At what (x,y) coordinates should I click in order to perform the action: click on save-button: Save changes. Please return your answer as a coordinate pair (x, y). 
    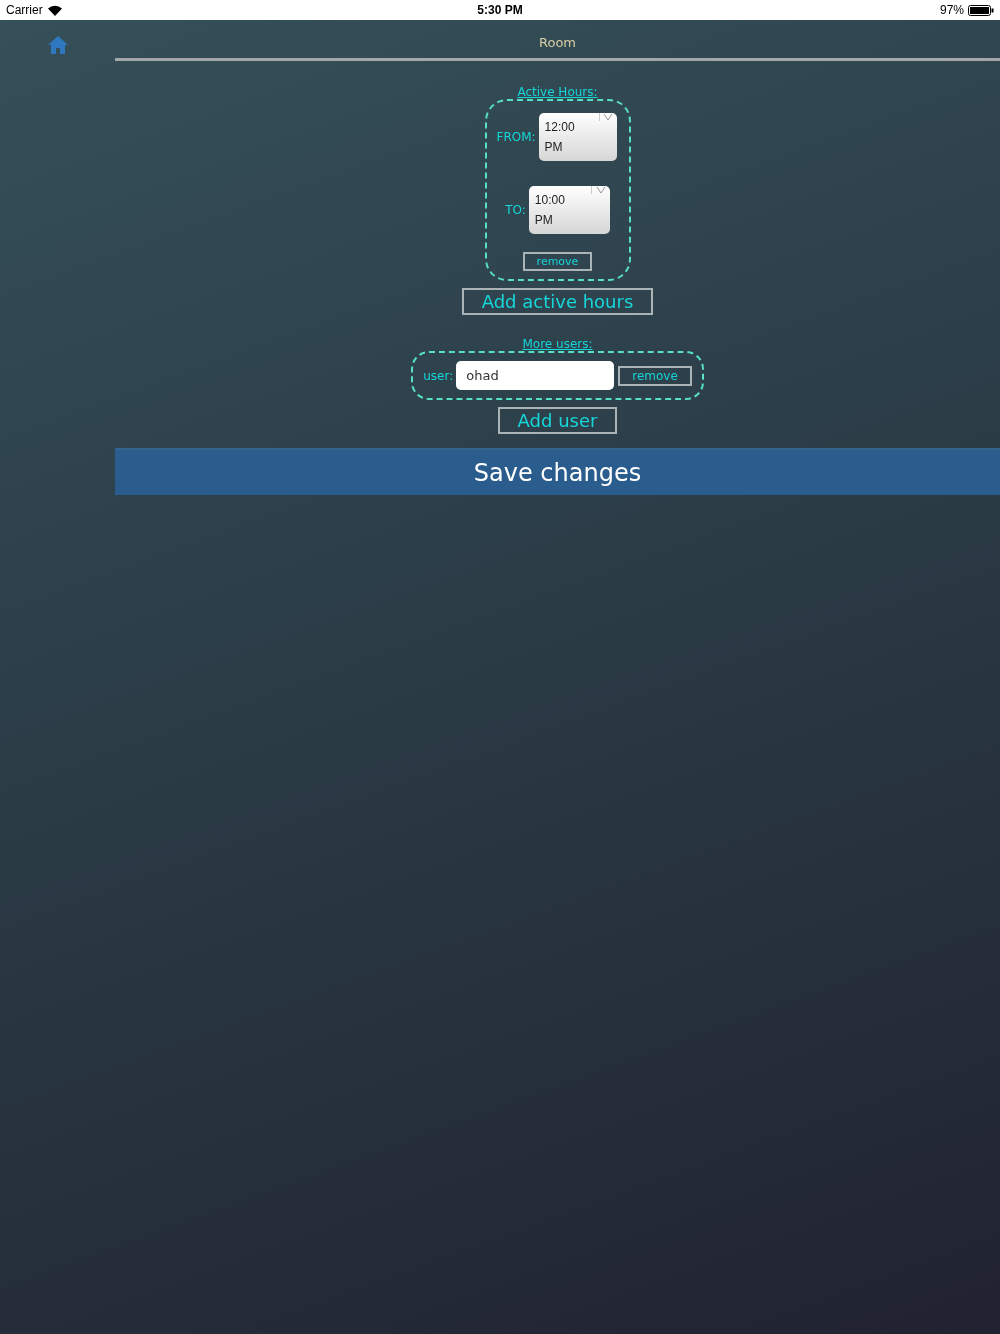
    Looking at the image, I should click on (557, 471).